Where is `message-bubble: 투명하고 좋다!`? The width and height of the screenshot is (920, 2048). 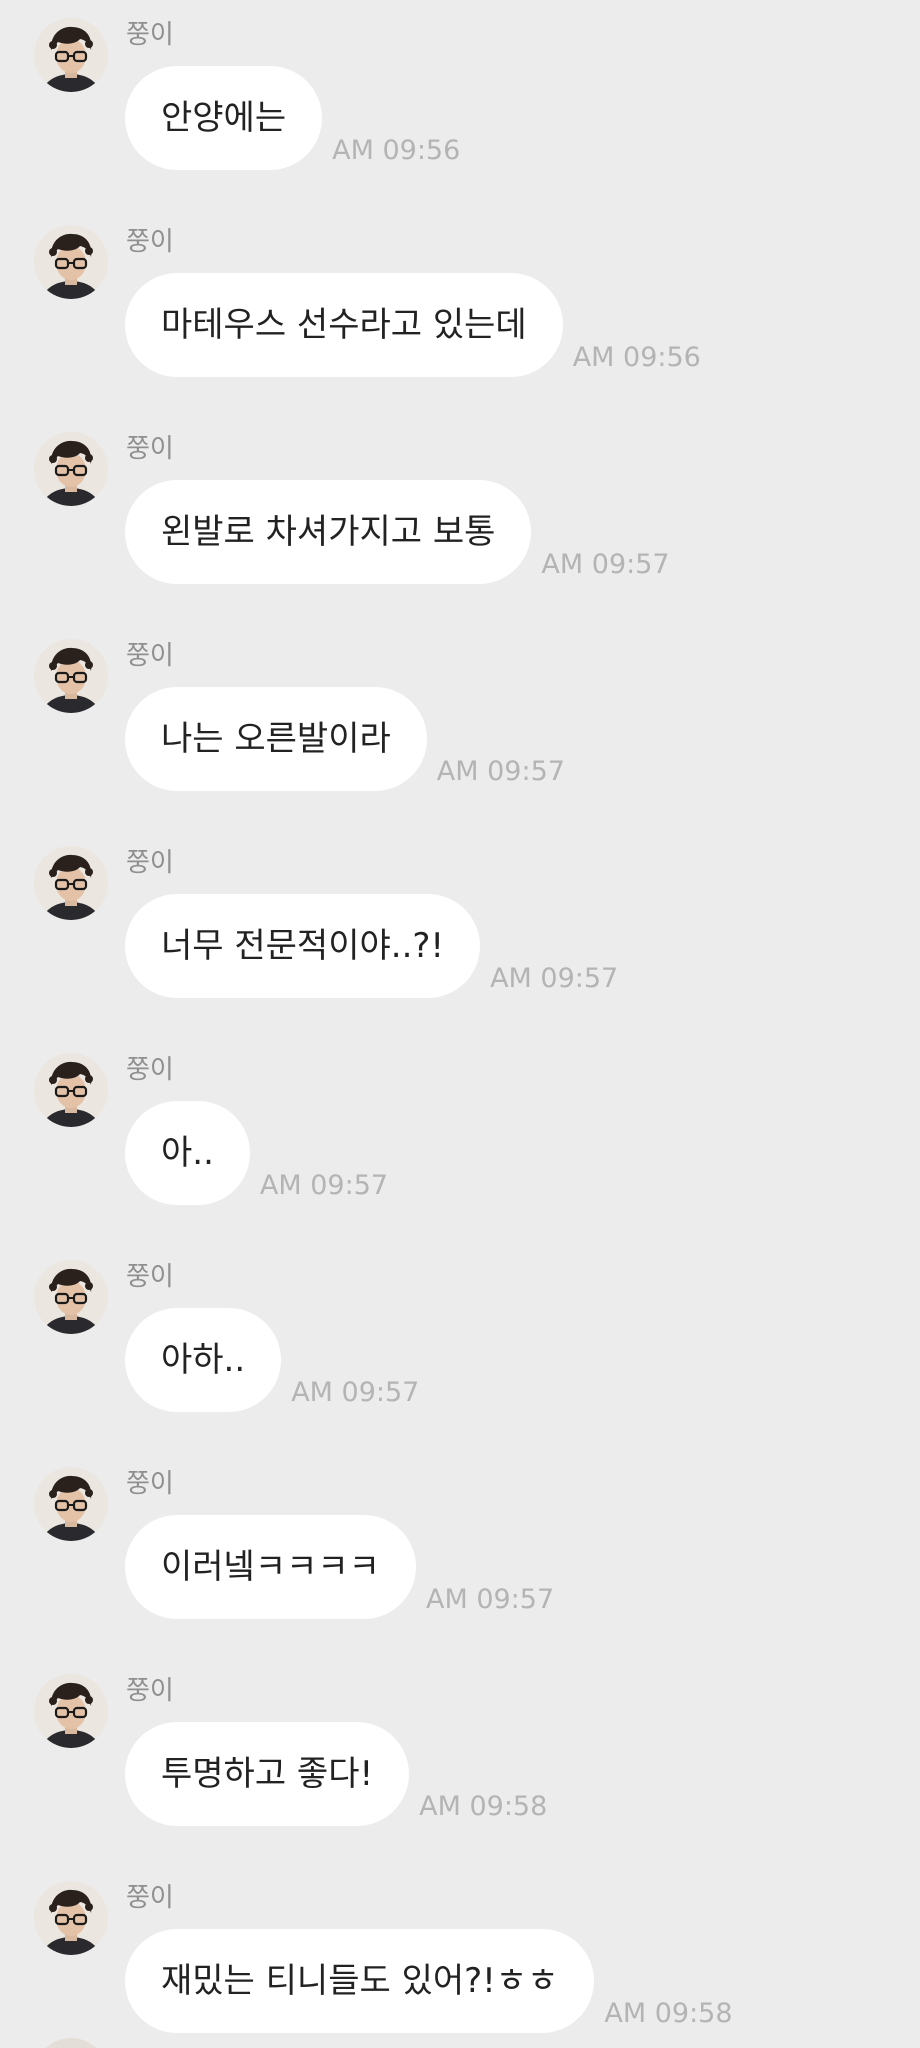 message-bubble: 투명하고 좋다! is located at coordinates (267, 1774).